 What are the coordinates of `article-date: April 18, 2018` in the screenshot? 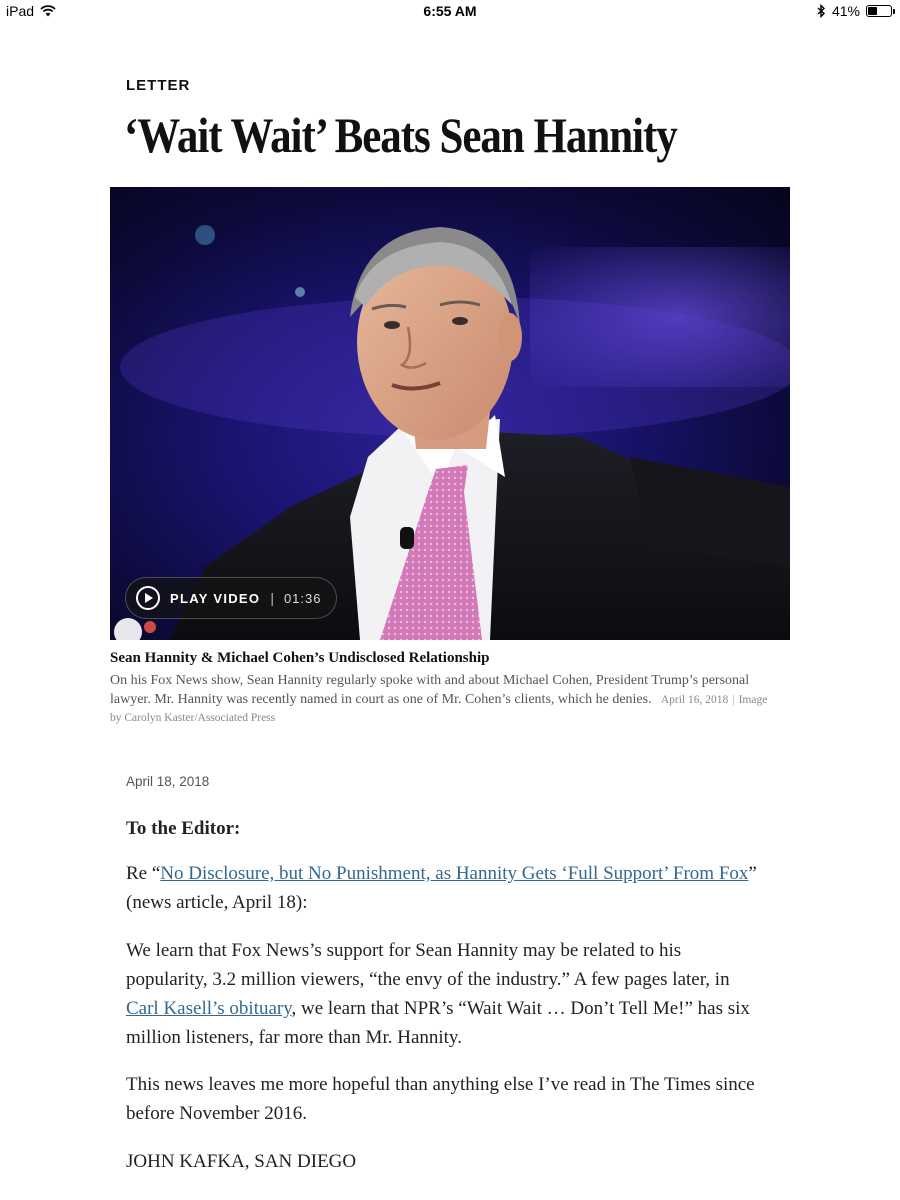 It's located at (168, 781).